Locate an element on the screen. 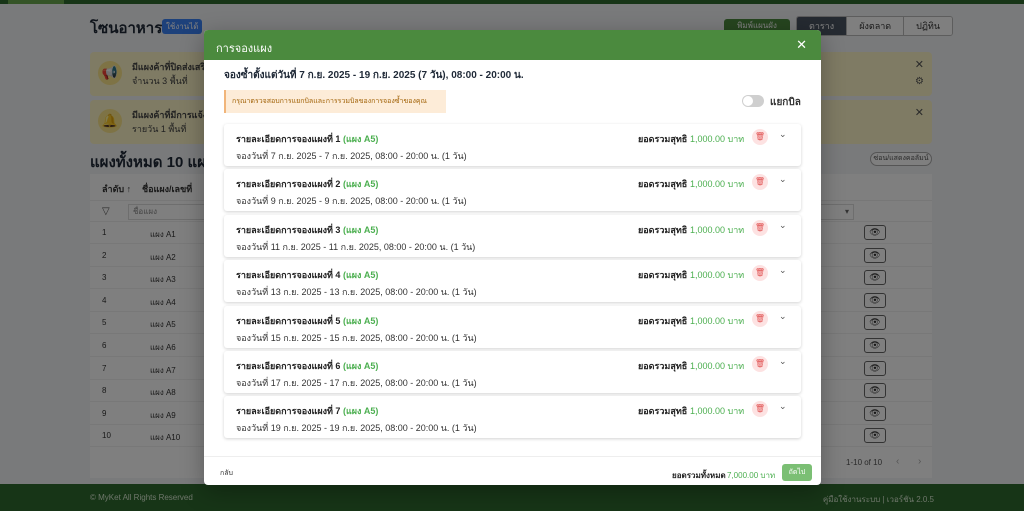  booking-title: รายละเอียดการจองแผงที่ 5 (แผง A5) is located at coordinates (307, 321).